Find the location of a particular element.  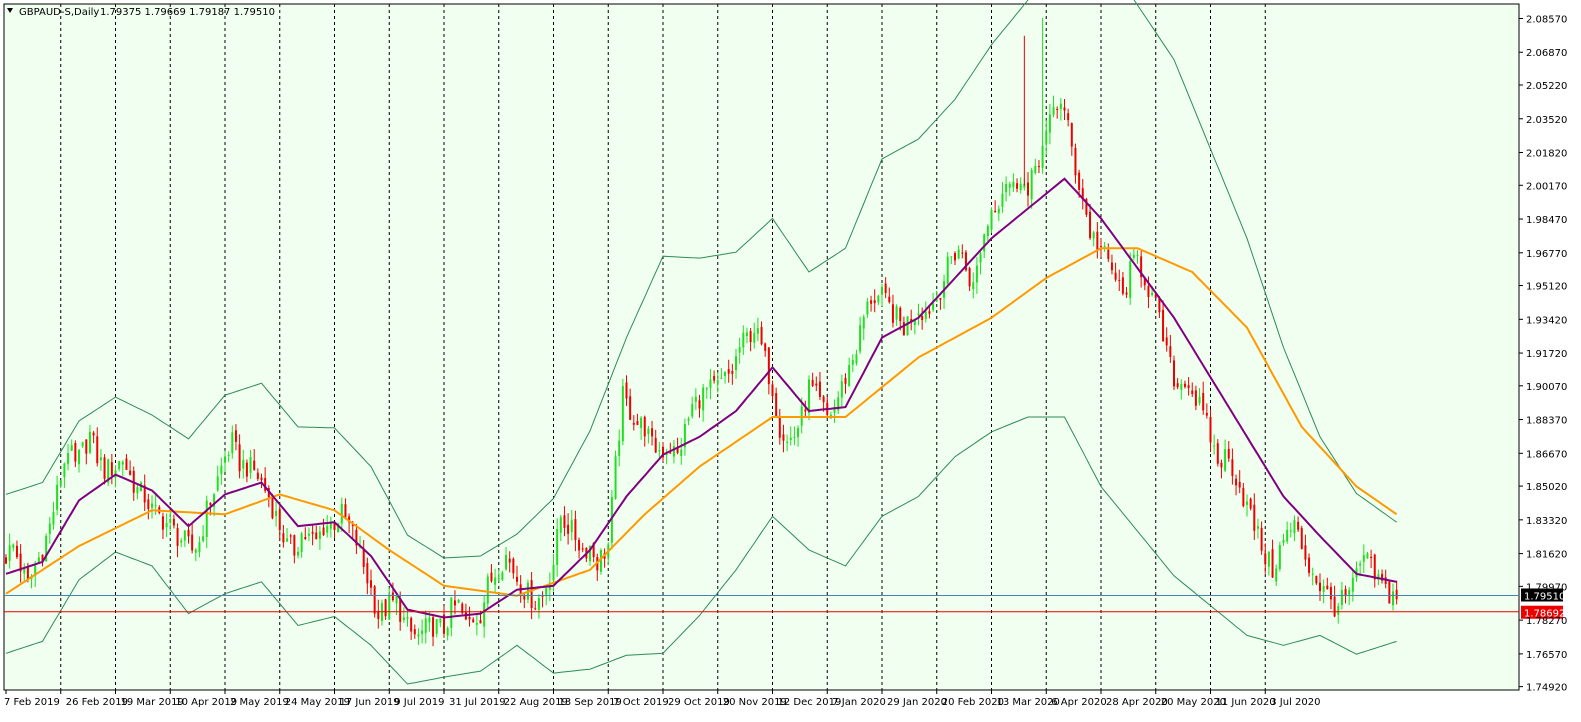

x-tick-label: 9 Jul 2019 is located at coordinates (419, 702).